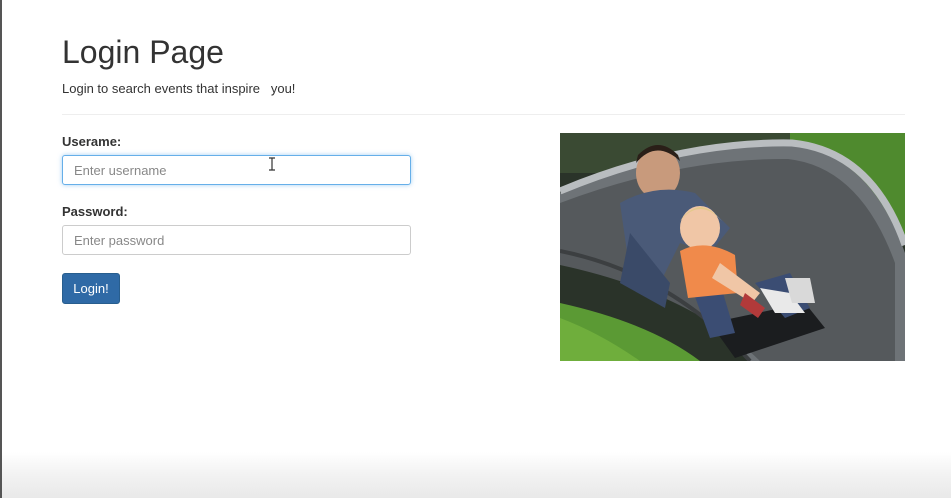 The height and width of the screenshot is (498, 951). Describe the element at coordinates (236, 240) in the screenshot. I see `password-input` at that location.